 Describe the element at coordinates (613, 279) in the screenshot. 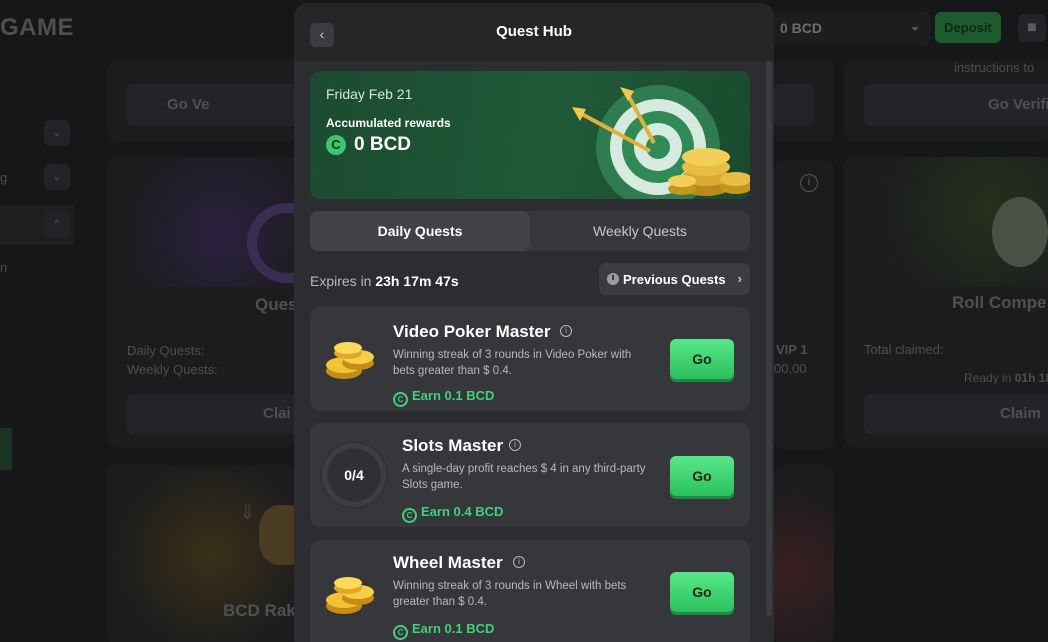

I see `clock-icon` at that location.